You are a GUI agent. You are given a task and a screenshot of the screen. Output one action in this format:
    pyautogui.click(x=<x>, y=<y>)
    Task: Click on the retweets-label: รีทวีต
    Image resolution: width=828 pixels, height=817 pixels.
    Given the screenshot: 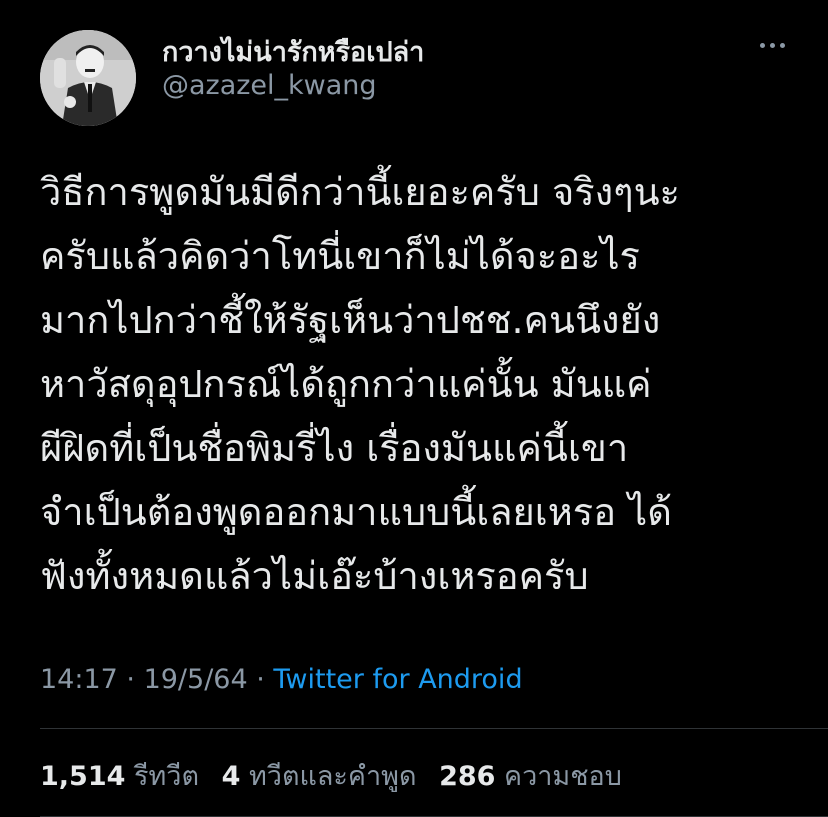 What is the action you would take?
    pyautogui.click(x=166, y=776)
    